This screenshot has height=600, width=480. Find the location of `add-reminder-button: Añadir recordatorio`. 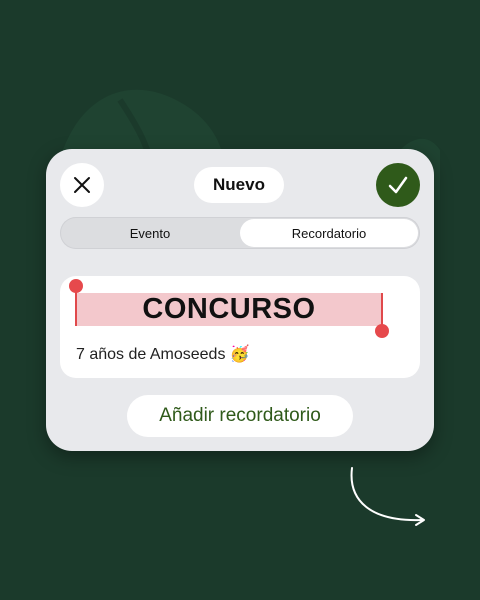

add-reminder-button: Añadir recordatorio is located at coordinates (240, 416).